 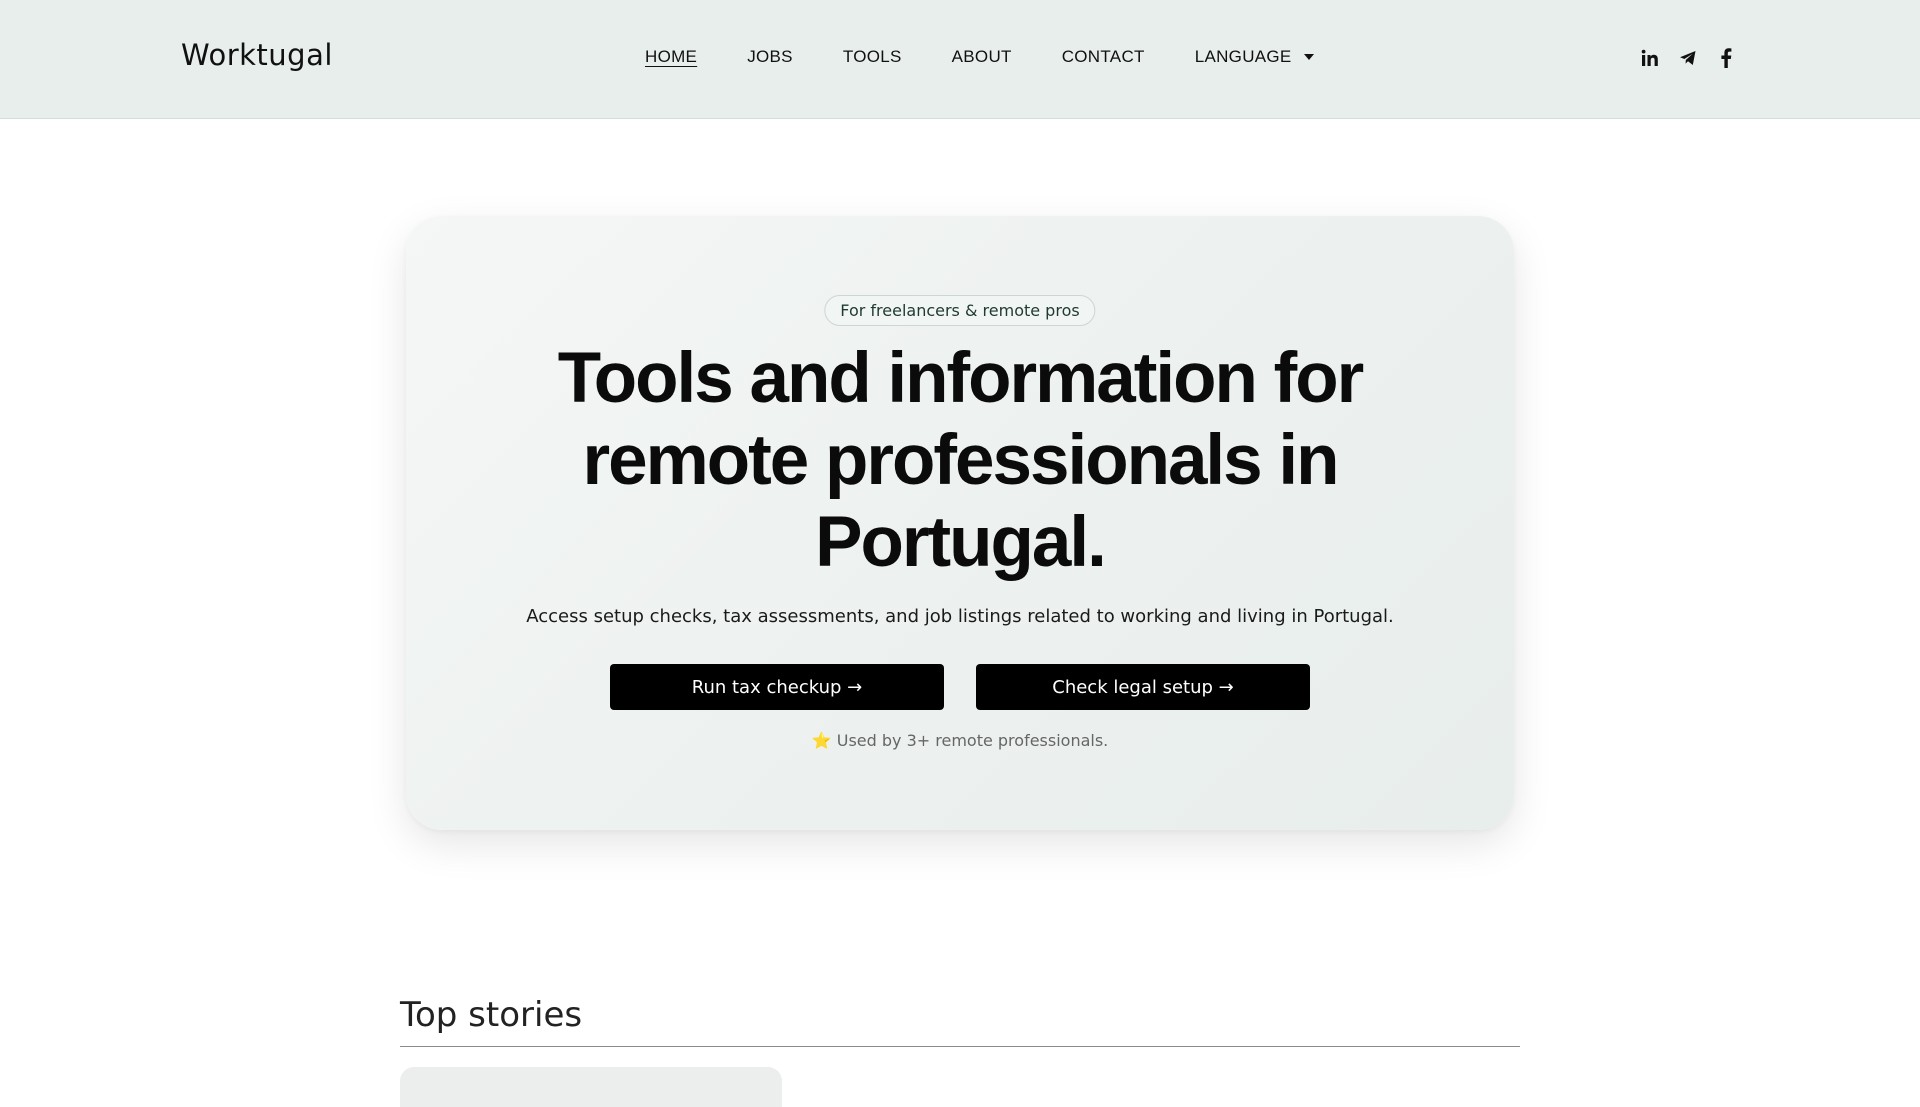 I want to click on divider, so click(x=960, y=1046).